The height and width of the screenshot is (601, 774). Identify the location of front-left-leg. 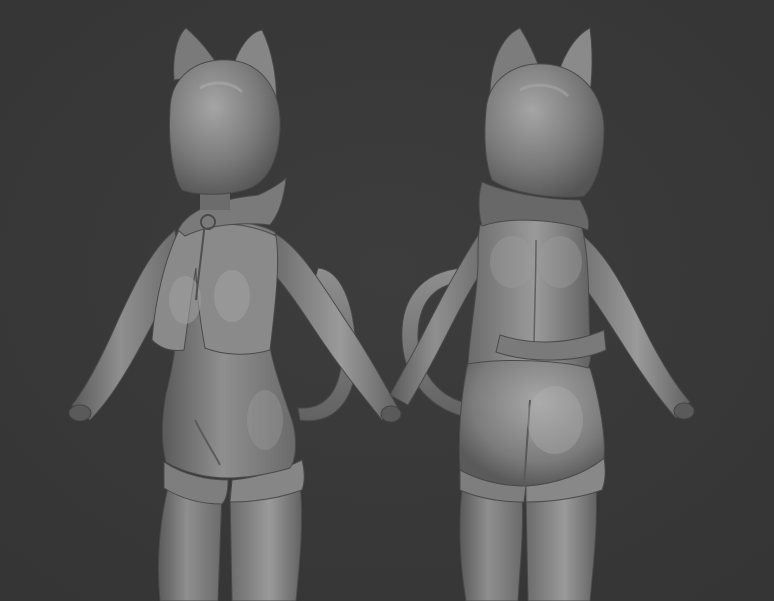
(190, 544).